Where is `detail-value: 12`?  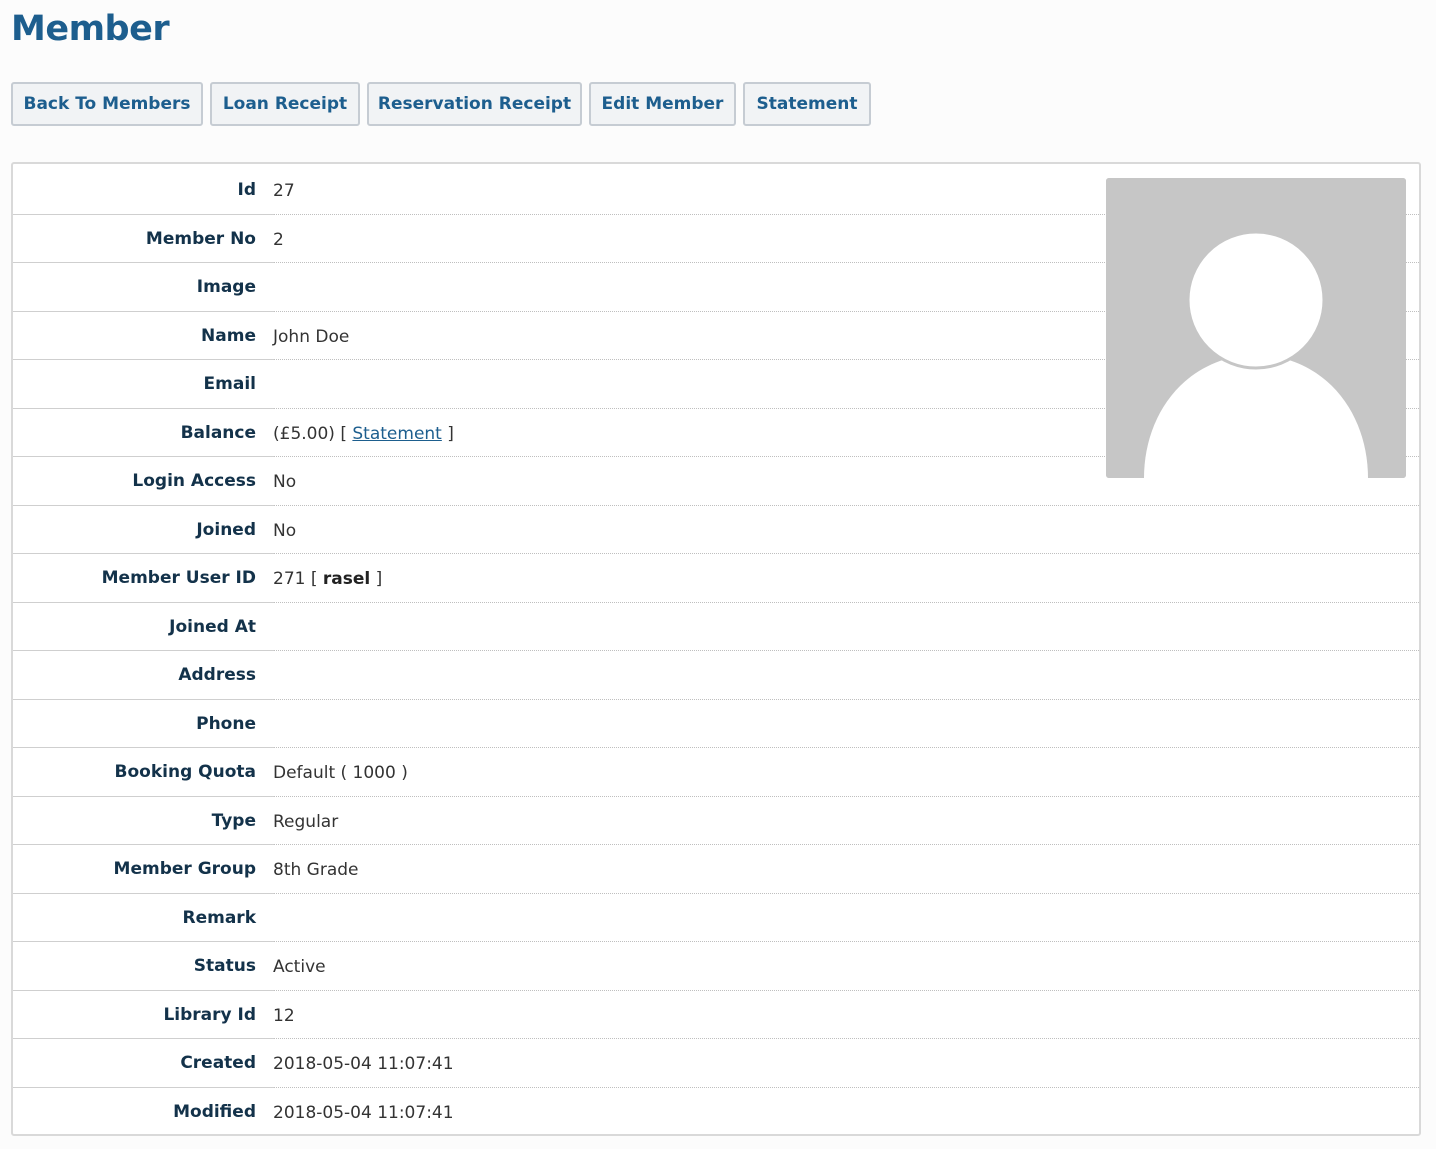
detail-value: 12 is located at coordinates (284, 1015).